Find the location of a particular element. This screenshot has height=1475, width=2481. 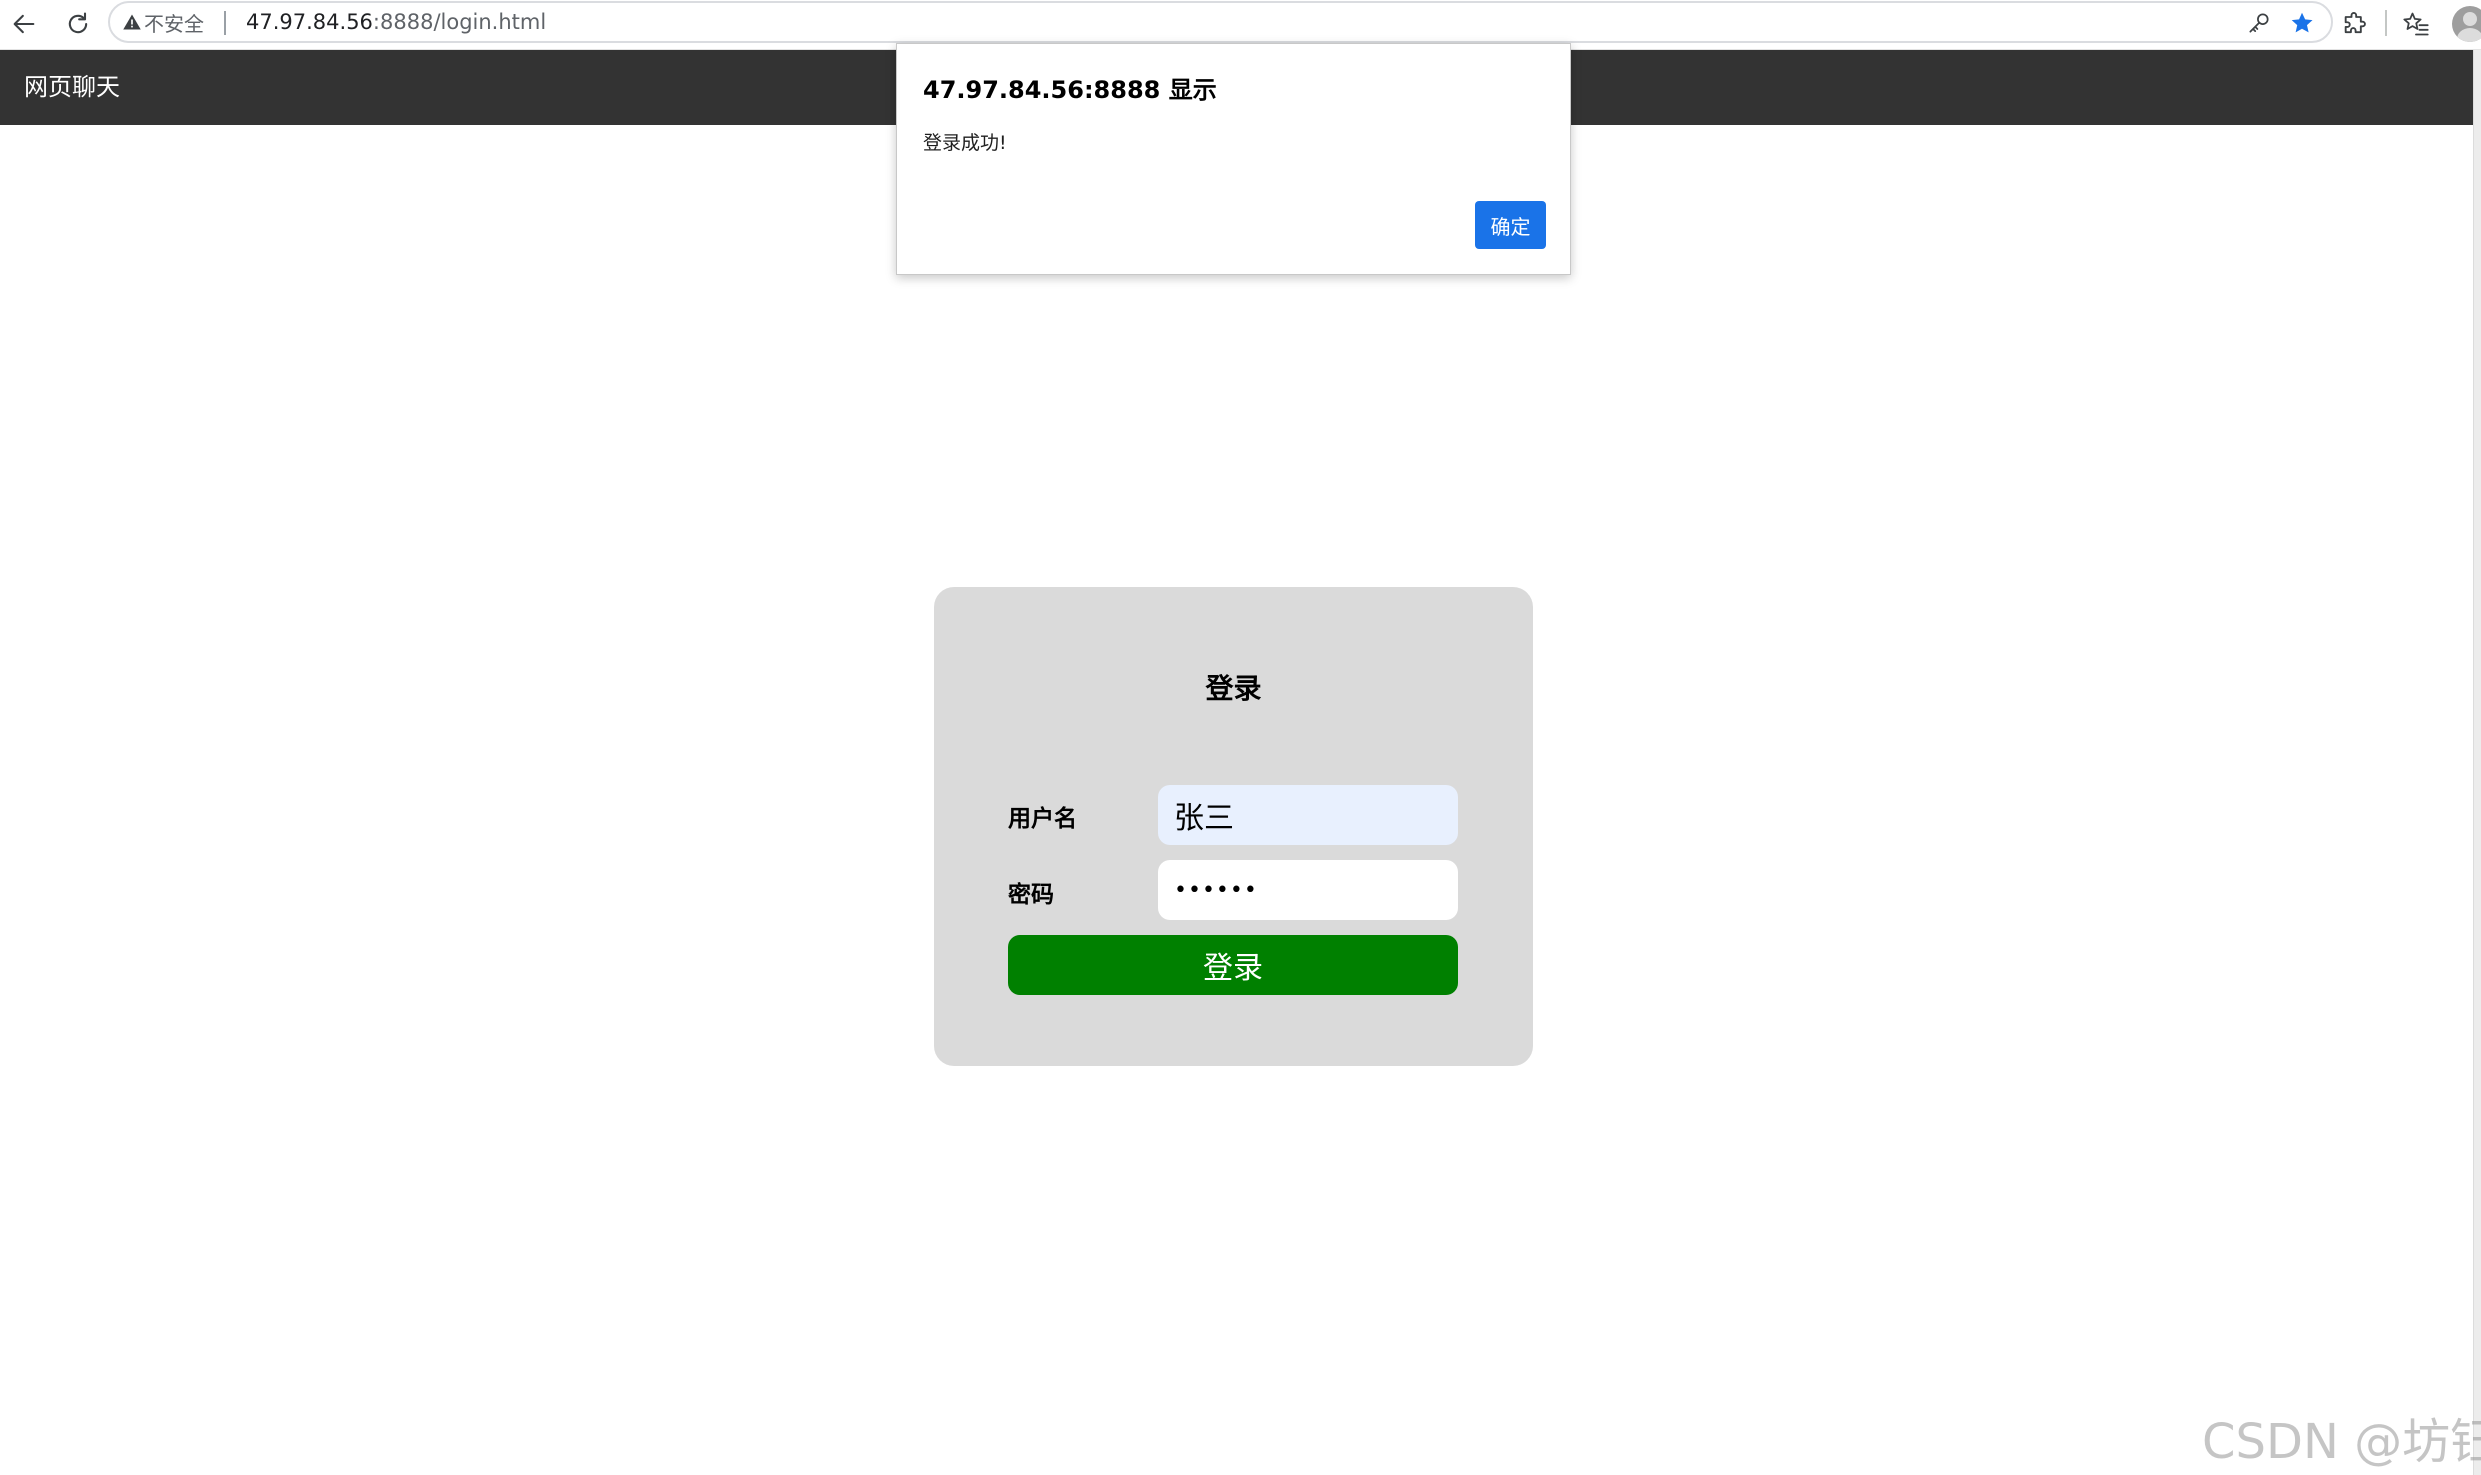

login-card: 登录 用户名 密码 登录 is located at coordinates (1233, 826).